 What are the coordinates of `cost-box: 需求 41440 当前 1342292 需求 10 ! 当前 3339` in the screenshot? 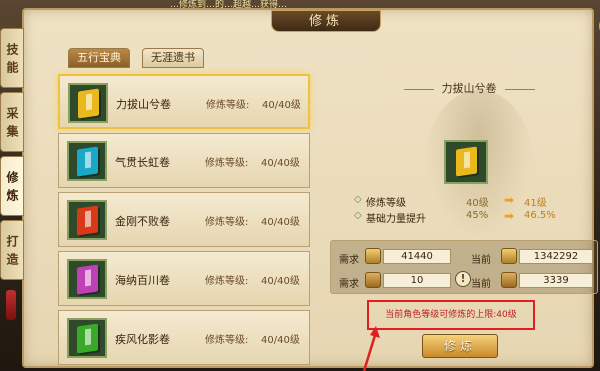 It's located at (464, 267).